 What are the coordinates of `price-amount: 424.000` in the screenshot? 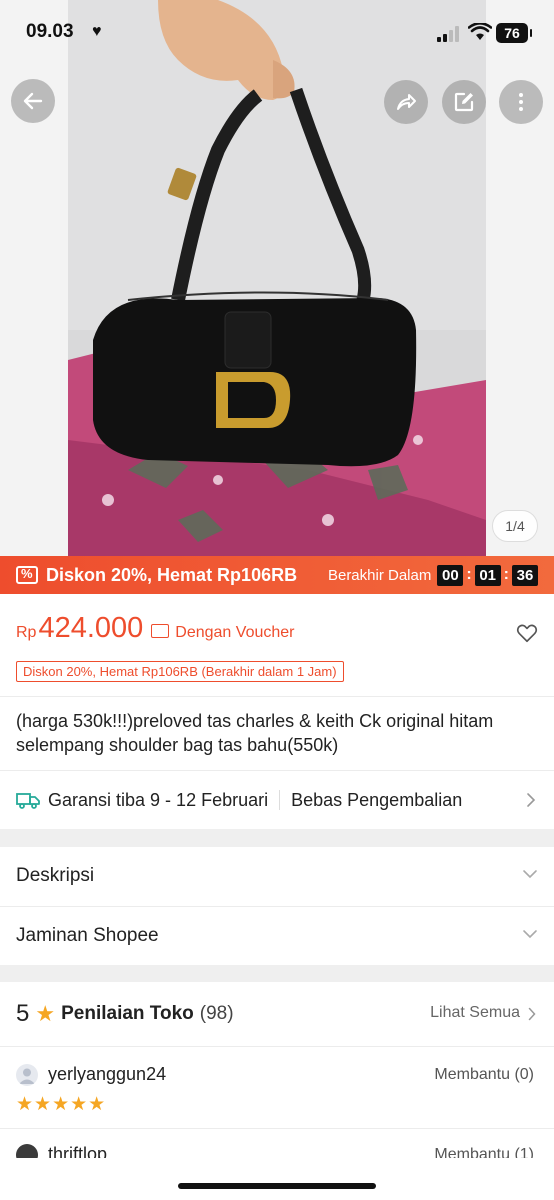 It's located at (91, 628).